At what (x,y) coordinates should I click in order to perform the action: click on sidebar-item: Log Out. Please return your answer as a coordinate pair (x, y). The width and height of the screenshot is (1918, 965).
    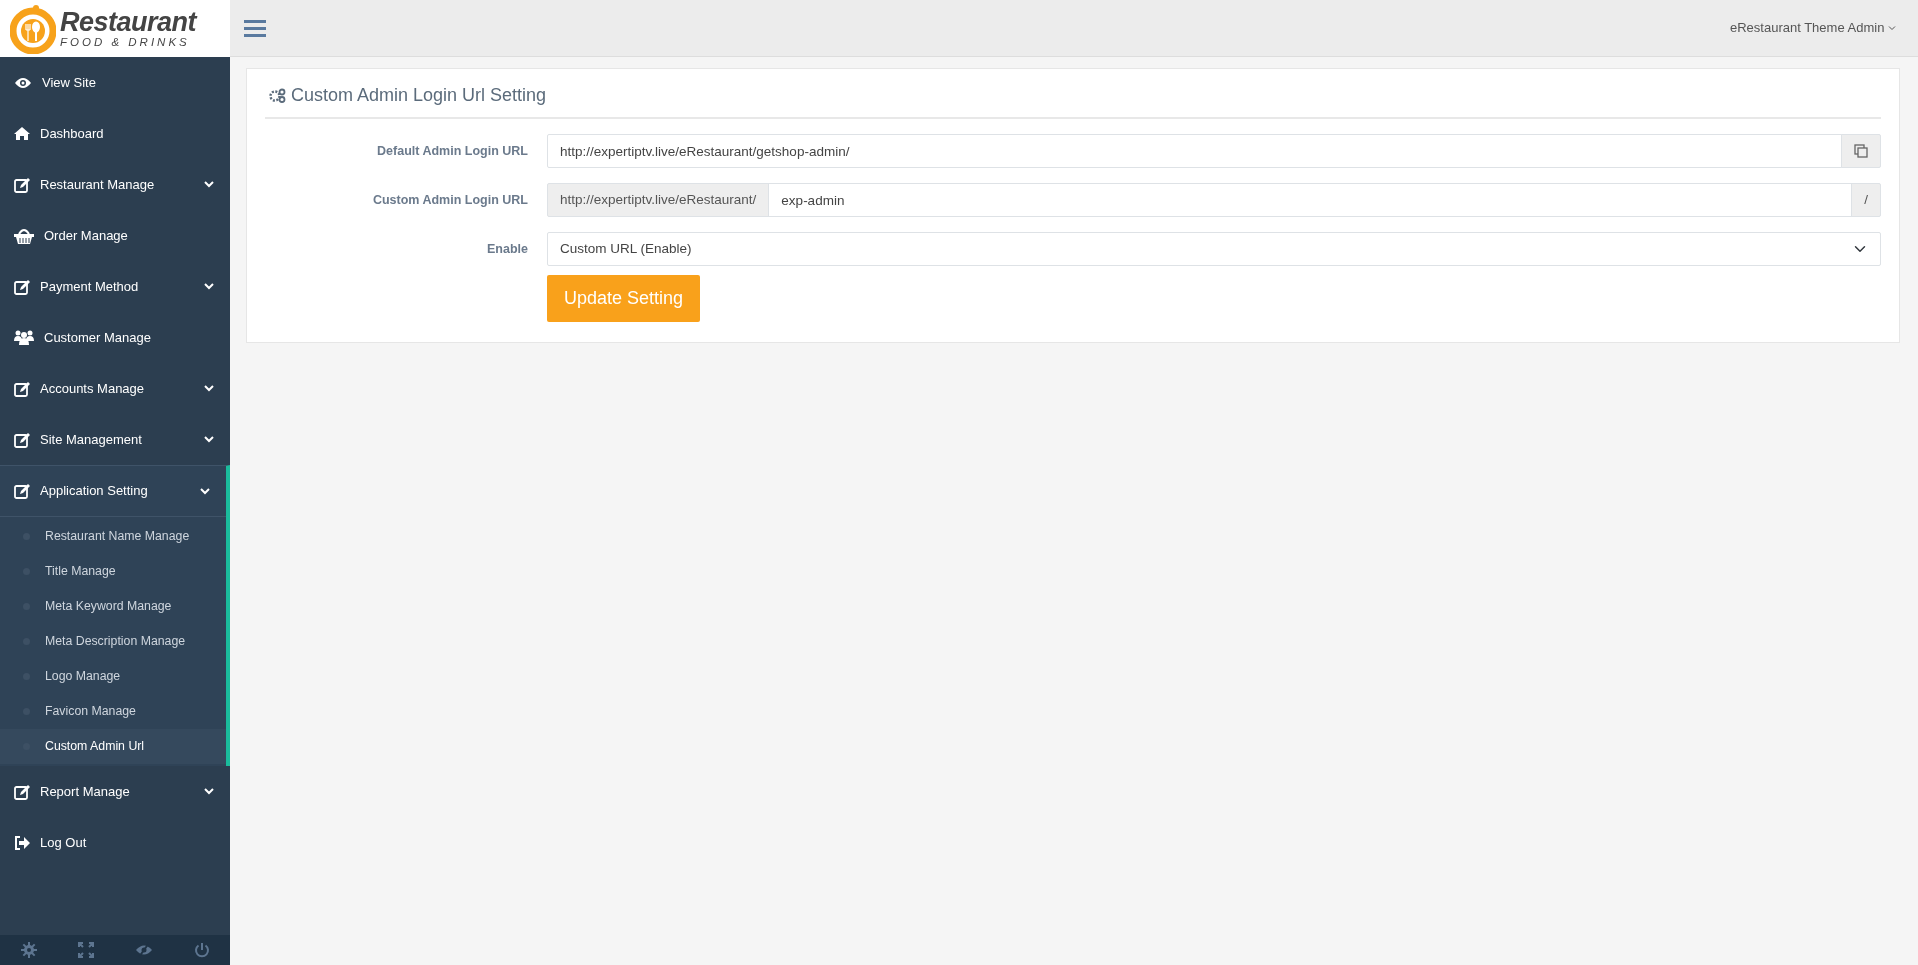
    Looking at the image, I should click on (115, 842).